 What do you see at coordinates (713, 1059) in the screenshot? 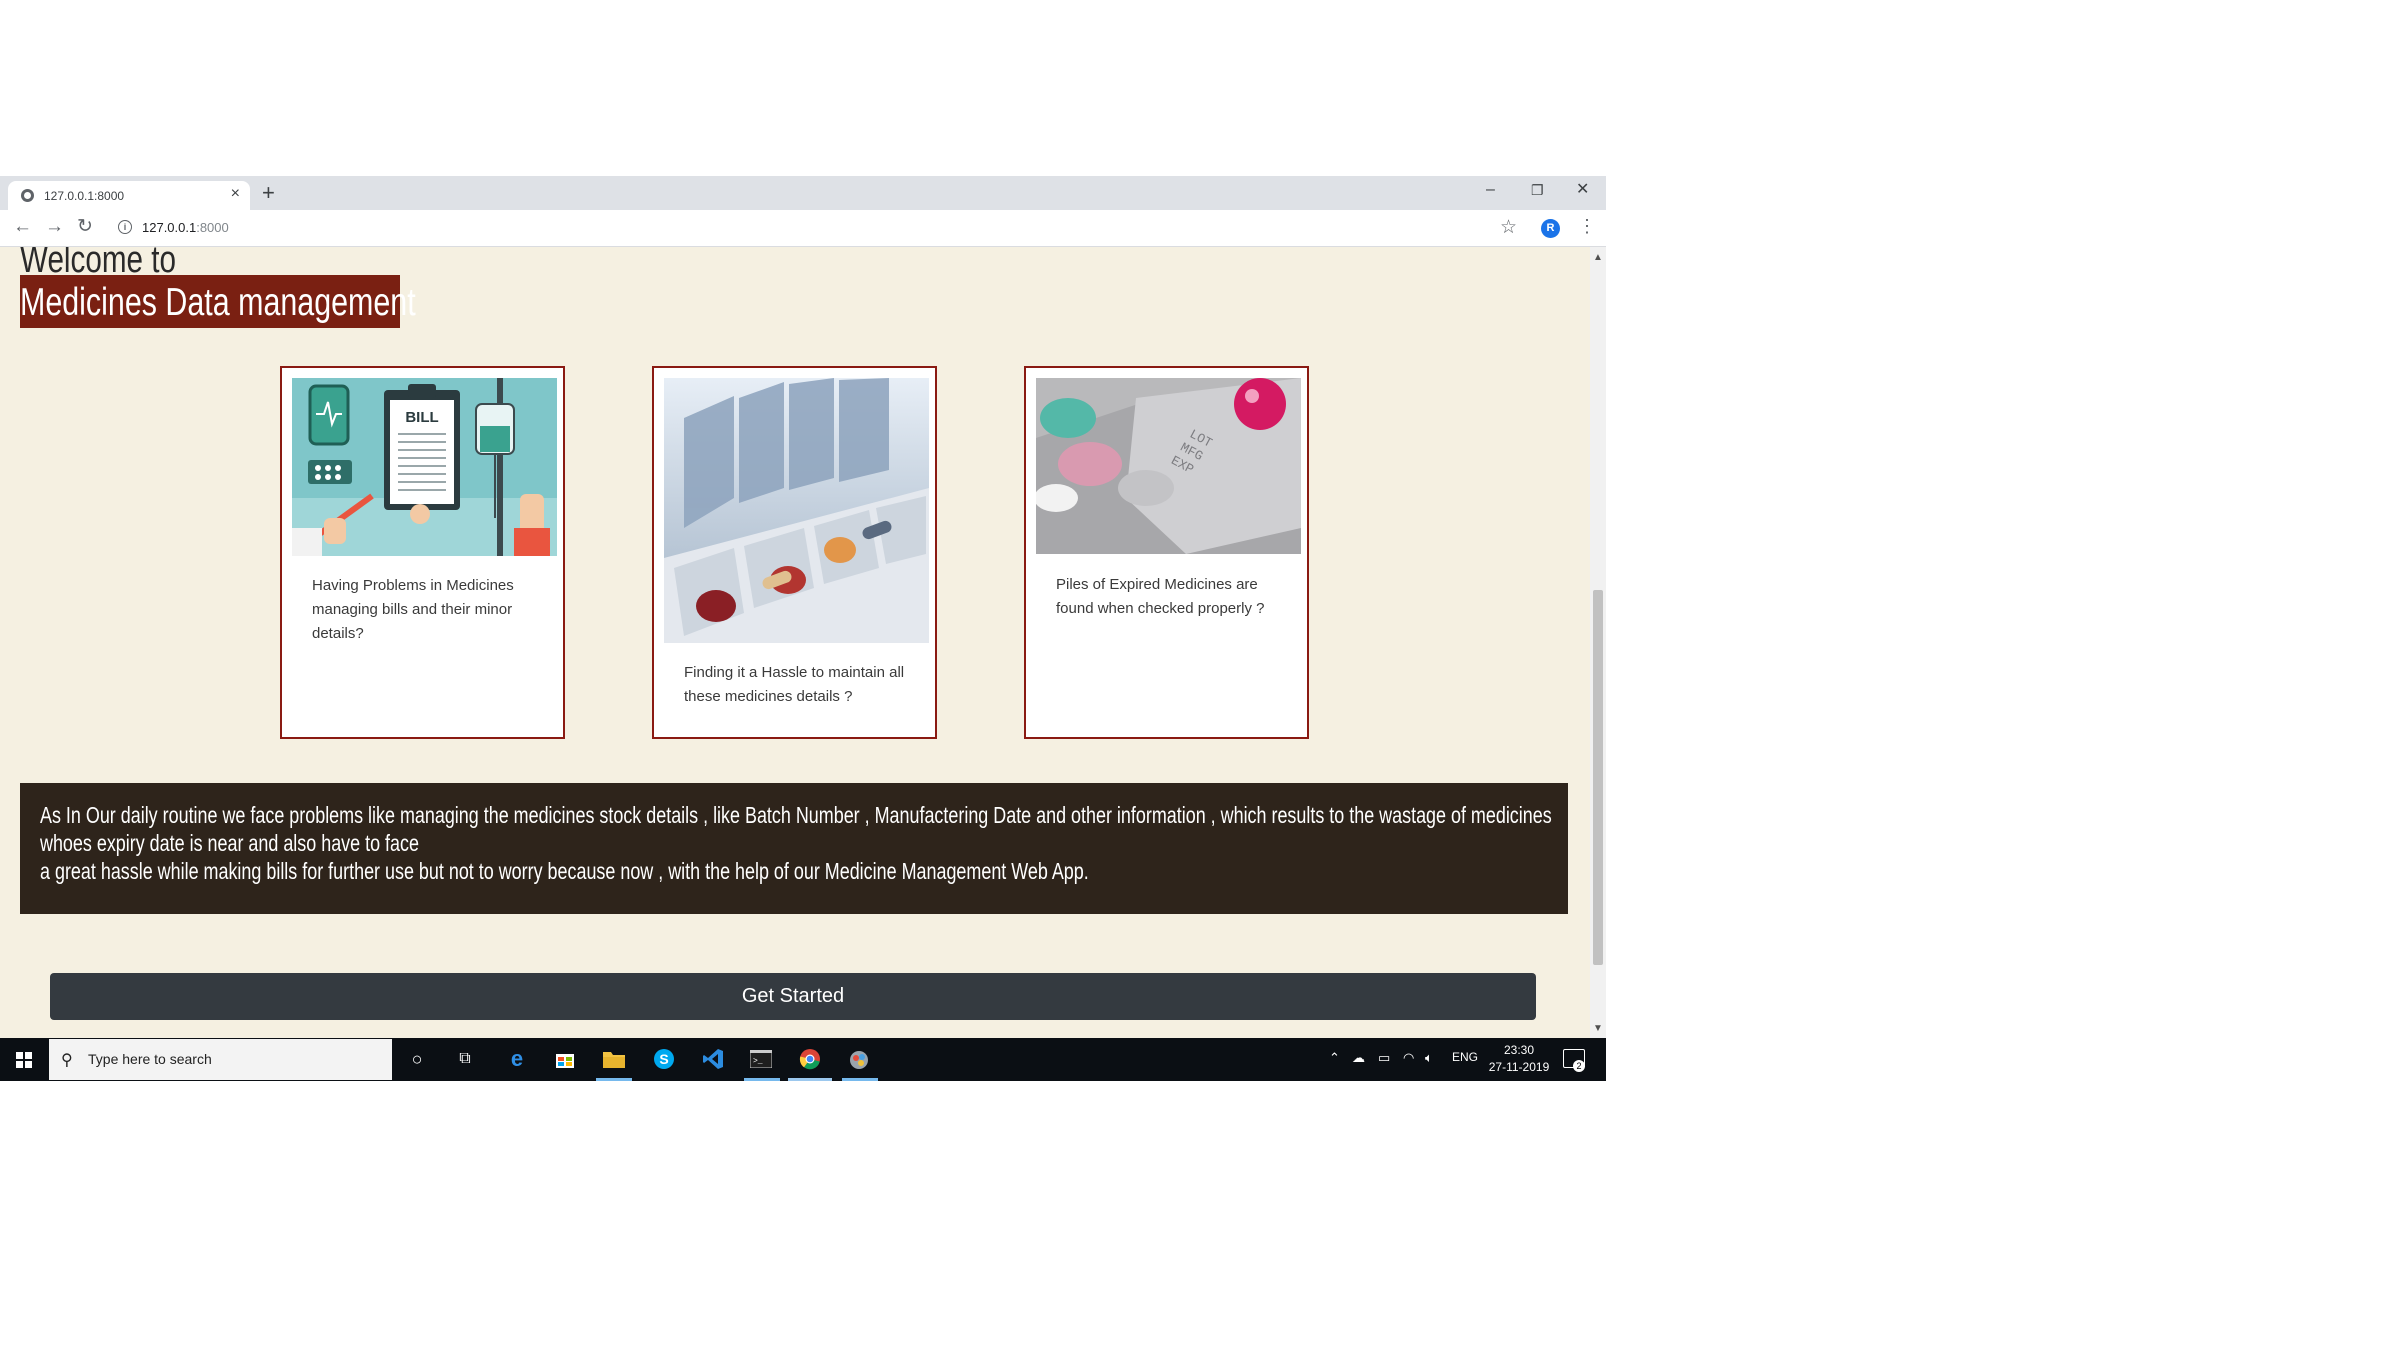
I see `vscode-icon` at bounding box center [713, 1059].